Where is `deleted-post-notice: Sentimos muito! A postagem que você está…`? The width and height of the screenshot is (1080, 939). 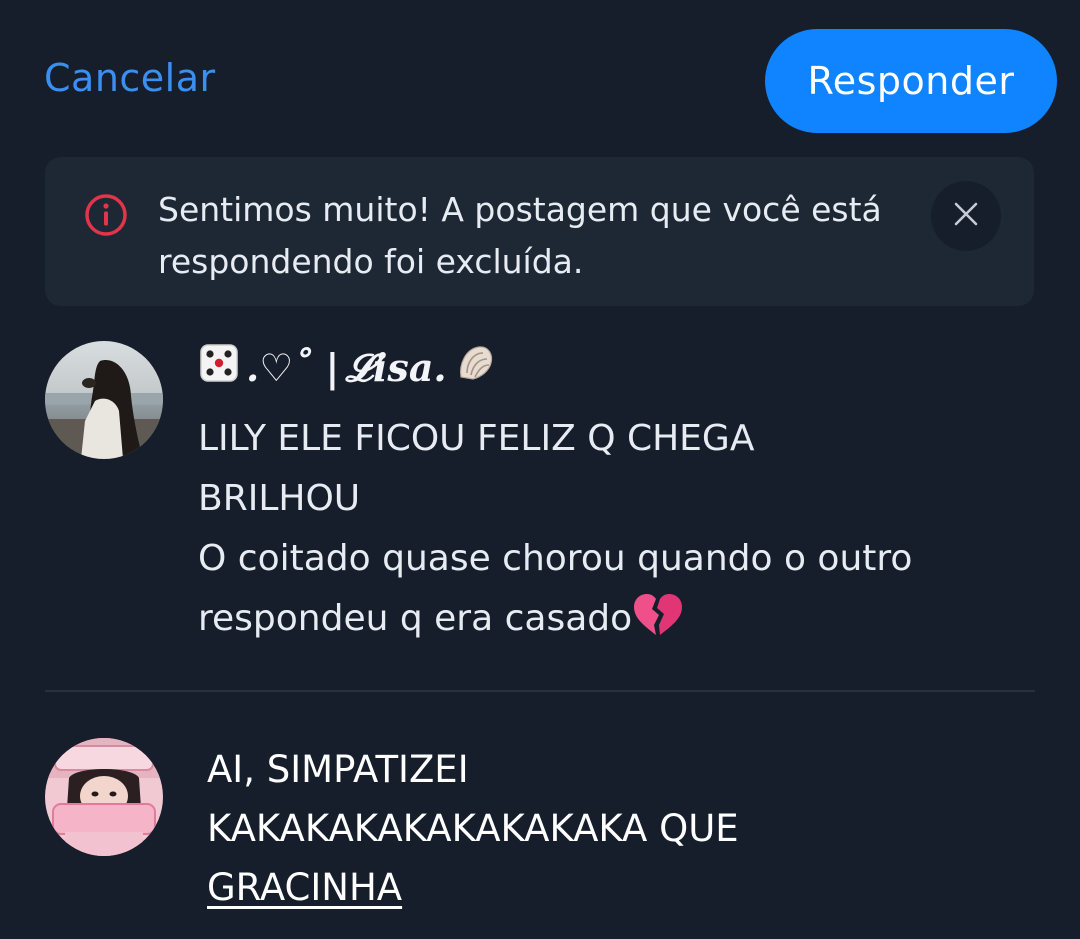
deleted-post-notice: Sentimos muito! A postagem que você está… is located at coordinates (539, 231).